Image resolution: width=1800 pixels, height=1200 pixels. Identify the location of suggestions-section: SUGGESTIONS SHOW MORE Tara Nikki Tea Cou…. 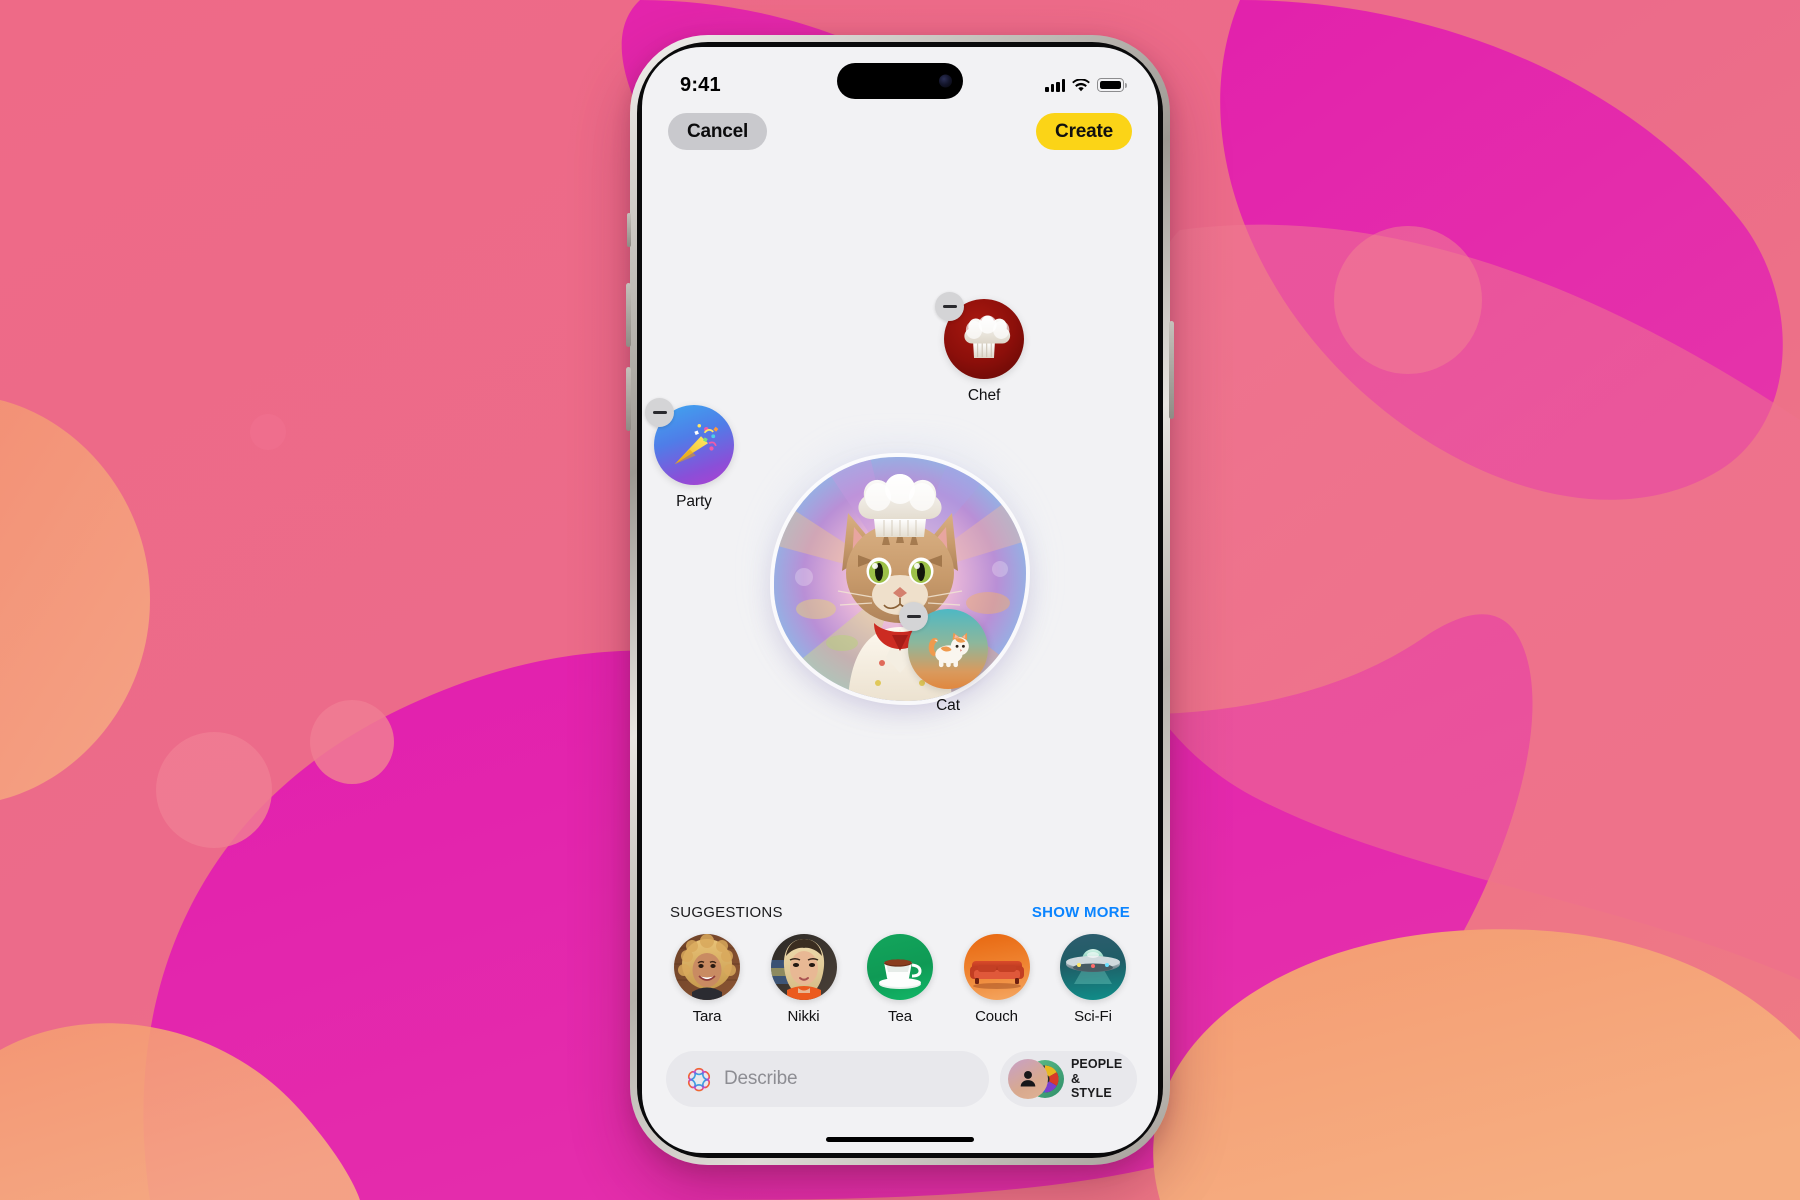
(900, 964).